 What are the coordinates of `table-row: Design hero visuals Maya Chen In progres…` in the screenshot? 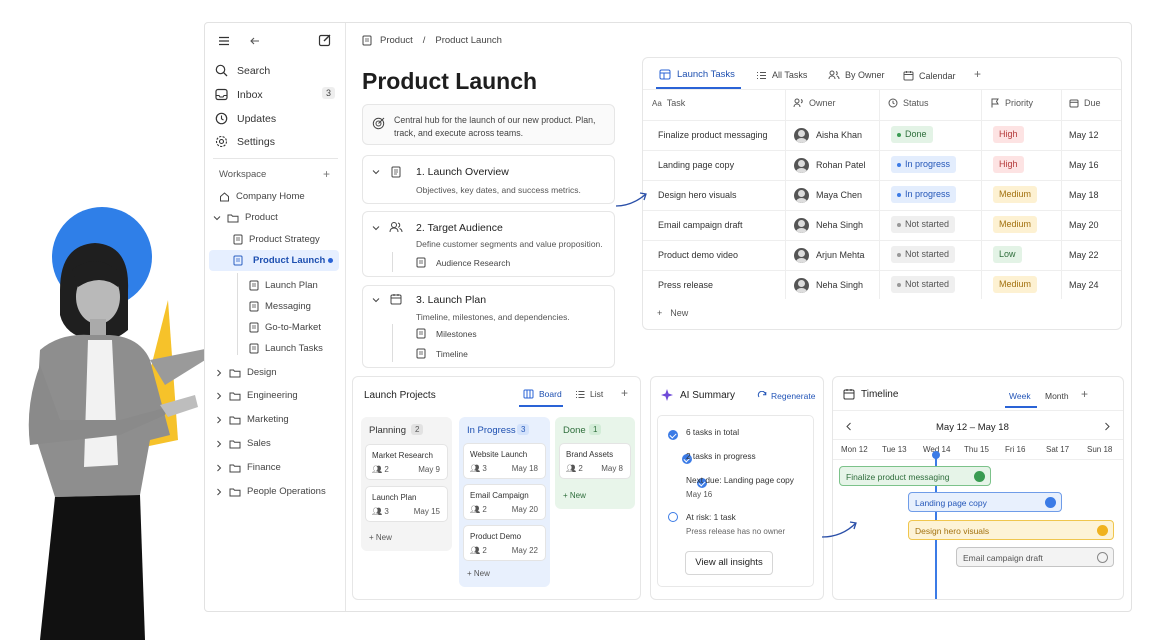 It's located at (882, 195).